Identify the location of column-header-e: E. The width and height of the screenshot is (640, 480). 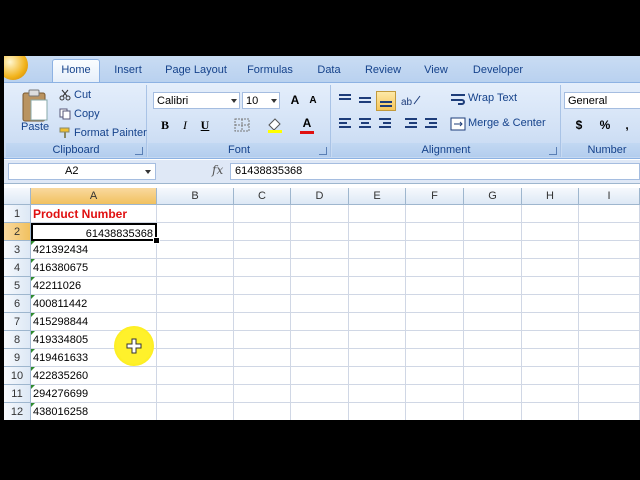
(377, 196).